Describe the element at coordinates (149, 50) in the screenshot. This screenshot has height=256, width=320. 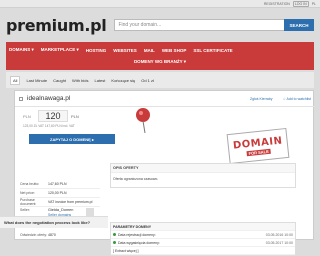
I see `nav-item: MAIL` at that location.